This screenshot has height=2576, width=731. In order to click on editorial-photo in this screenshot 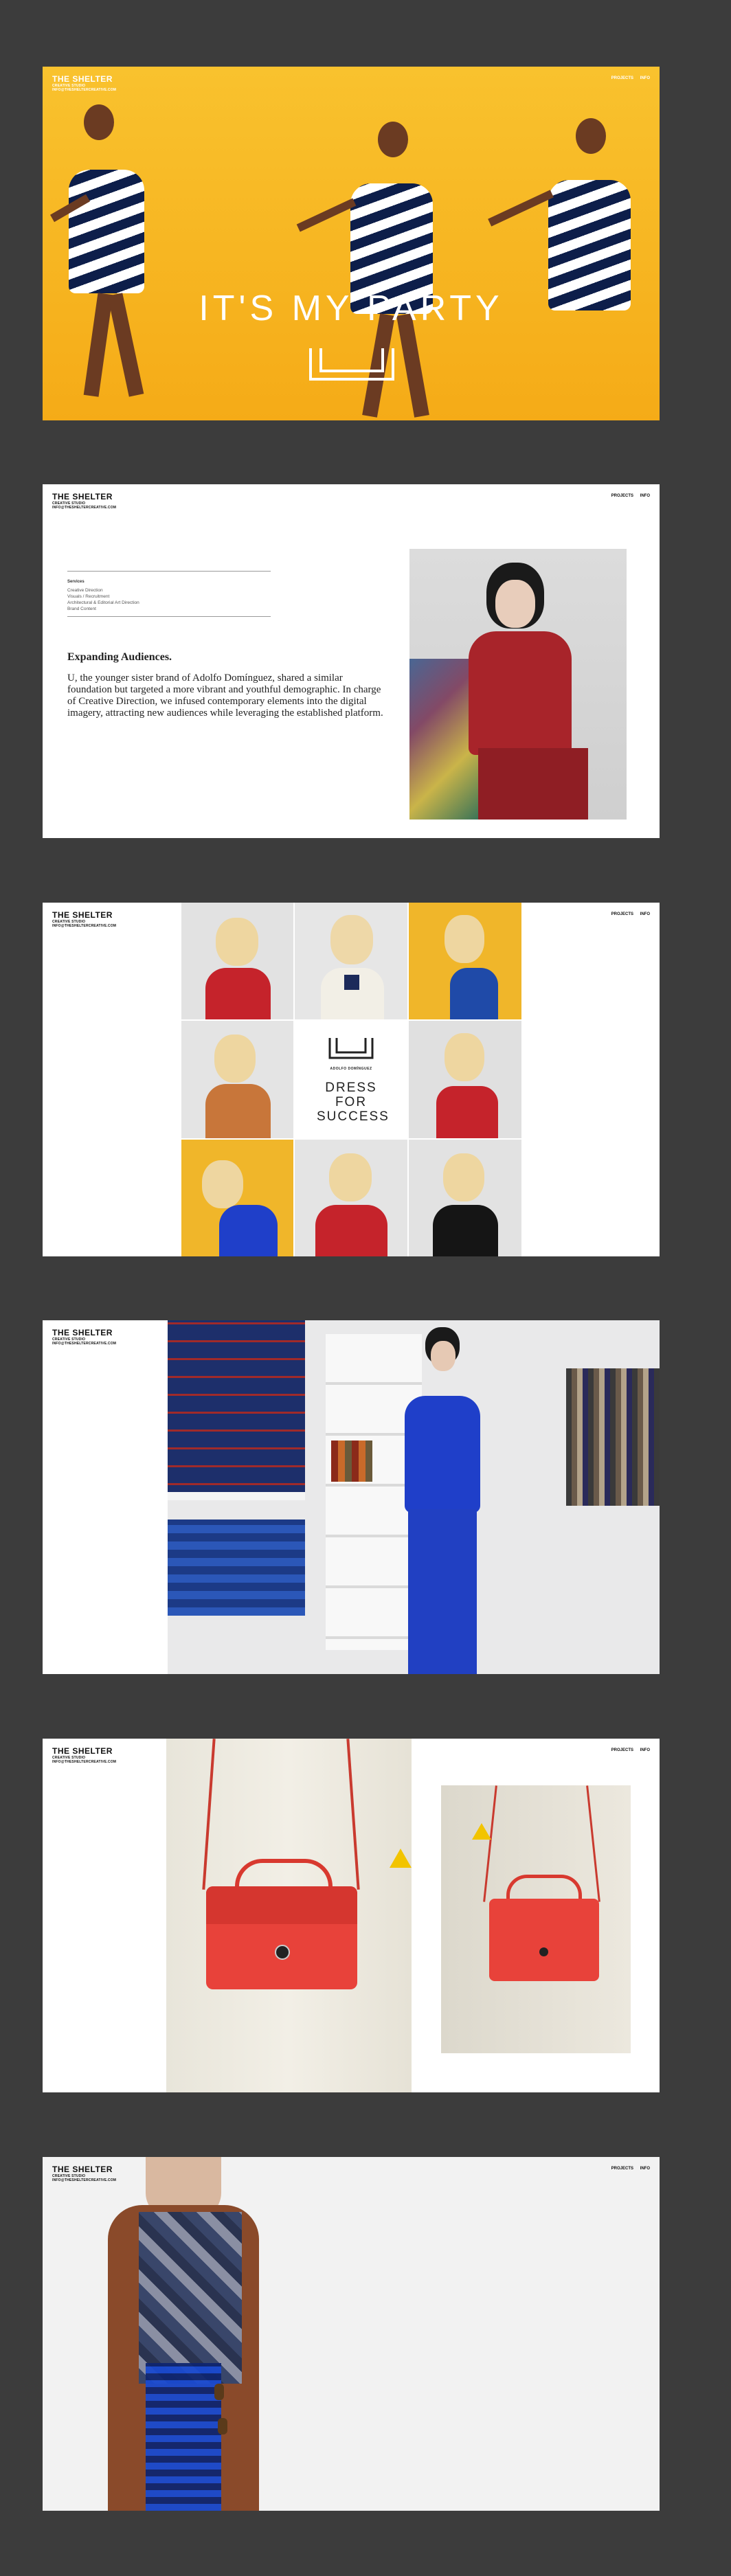, I will do `click(518, 684)`.